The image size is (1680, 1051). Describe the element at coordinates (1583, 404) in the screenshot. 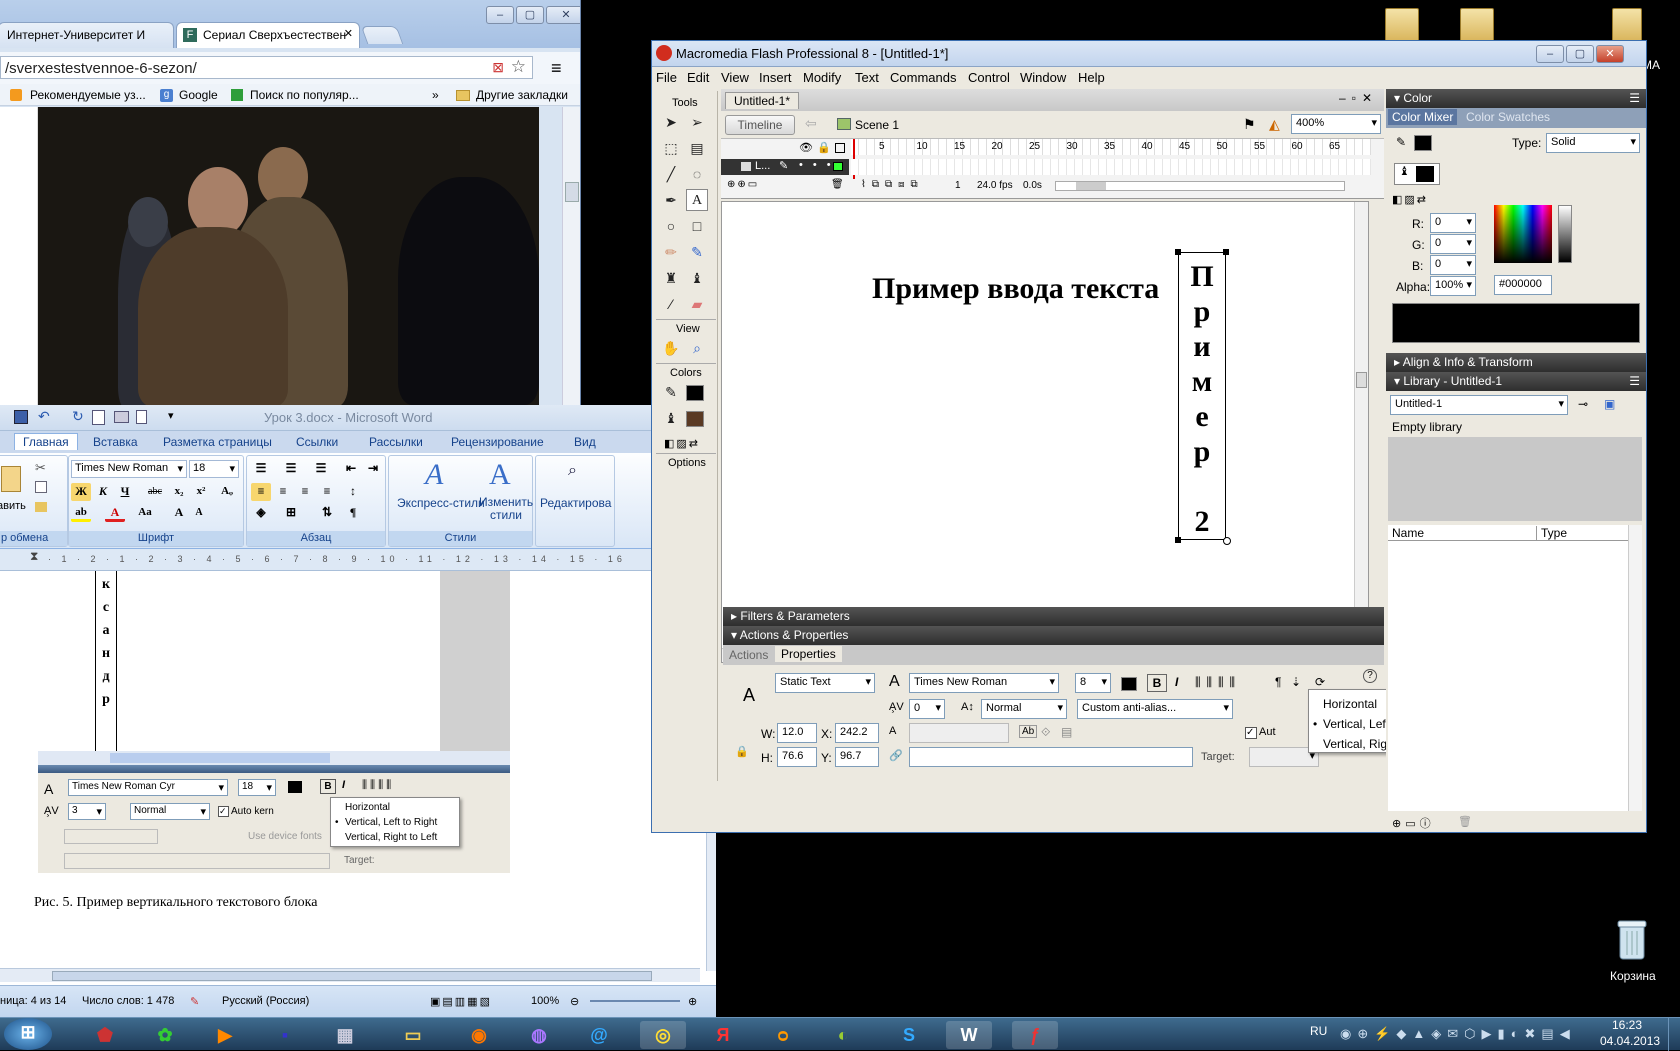

I see `pin-library-icon: ⊸` at that location.